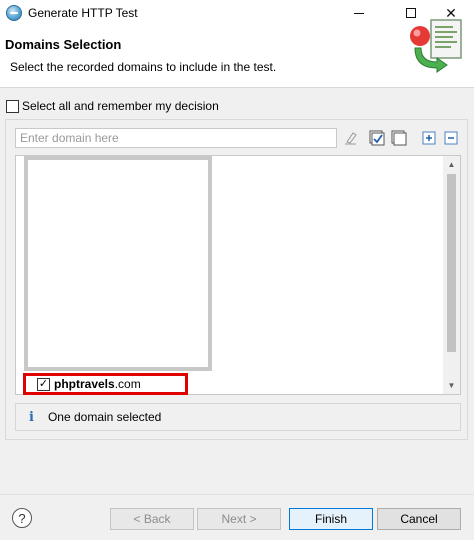  I want to click on scroll-down-arrow-icon: ▼, so click(451, 385).